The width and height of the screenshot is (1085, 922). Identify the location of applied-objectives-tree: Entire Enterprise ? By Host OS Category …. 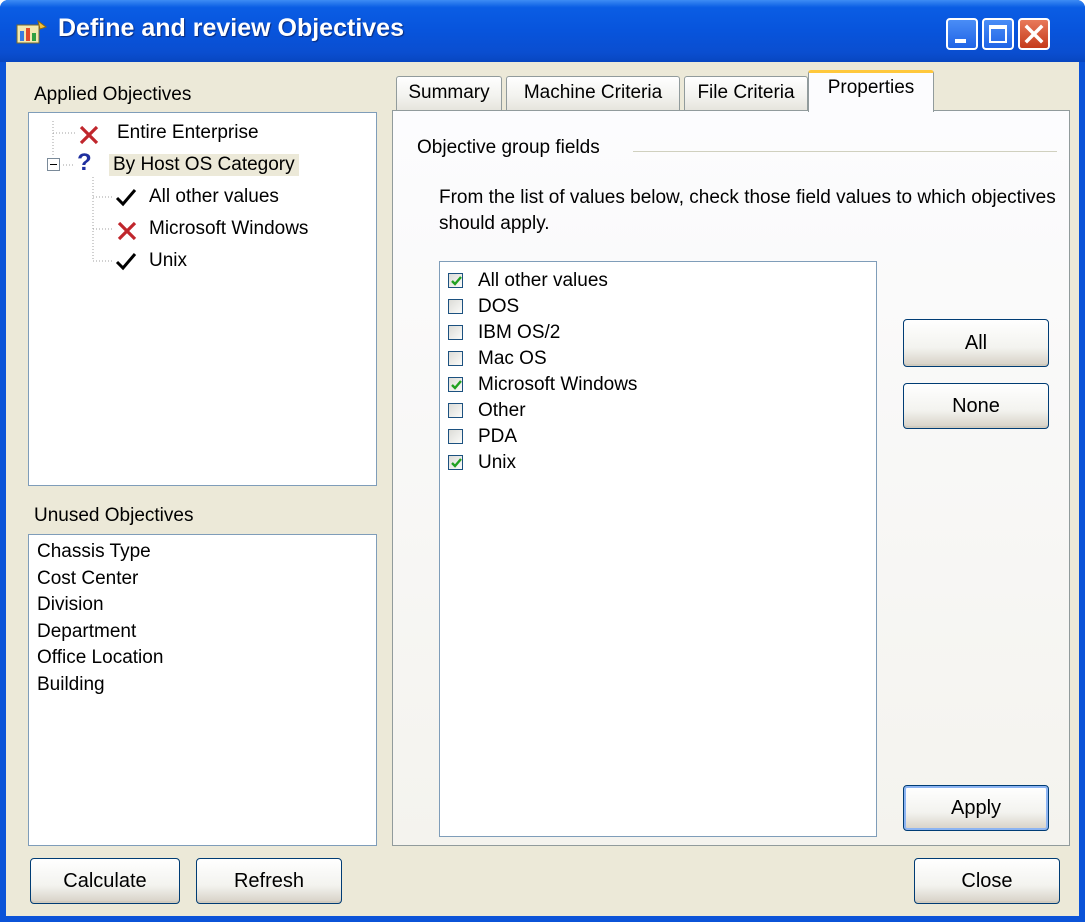
(202, 299).